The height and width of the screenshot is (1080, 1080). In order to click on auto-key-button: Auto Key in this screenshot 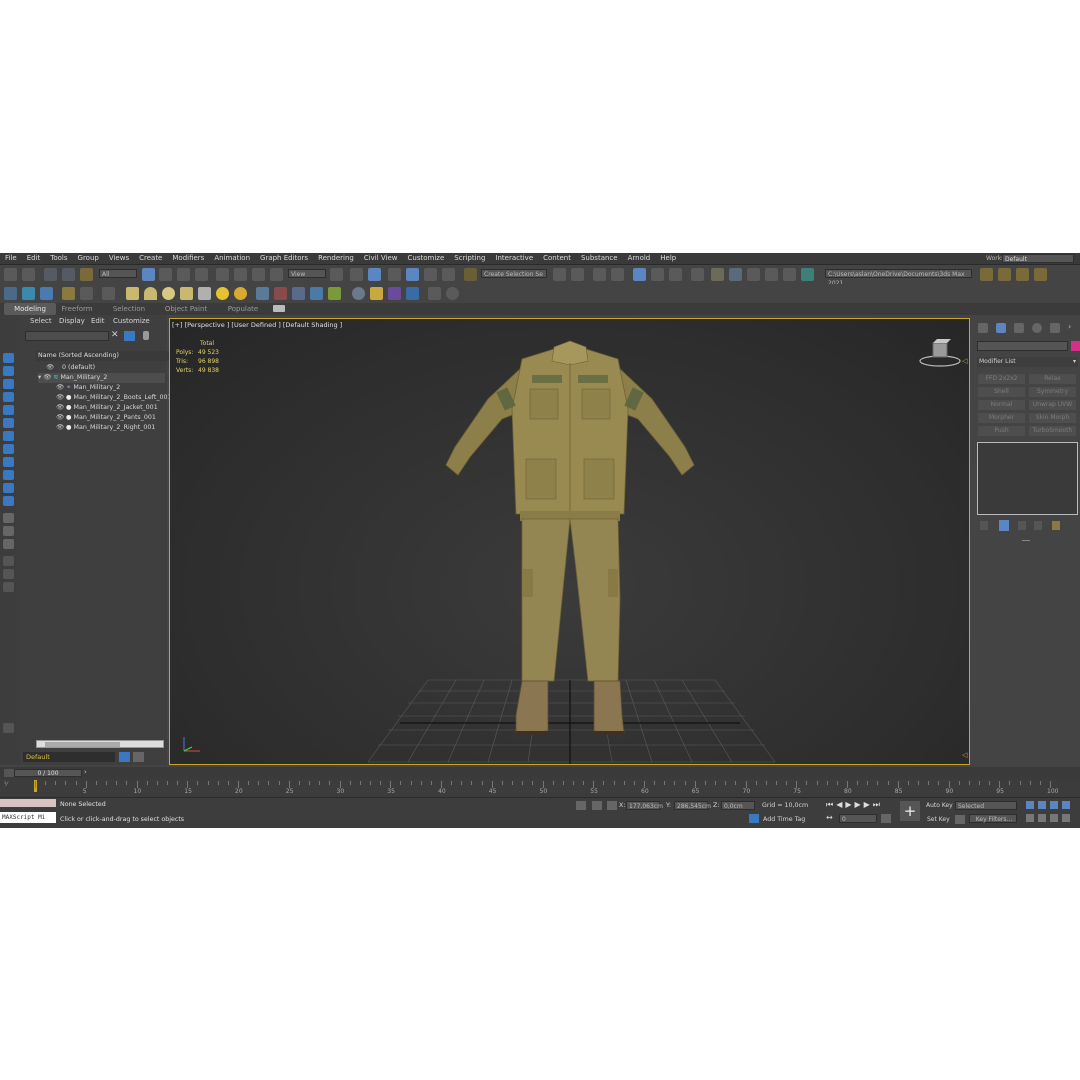, I will do `click(939, 805)`.